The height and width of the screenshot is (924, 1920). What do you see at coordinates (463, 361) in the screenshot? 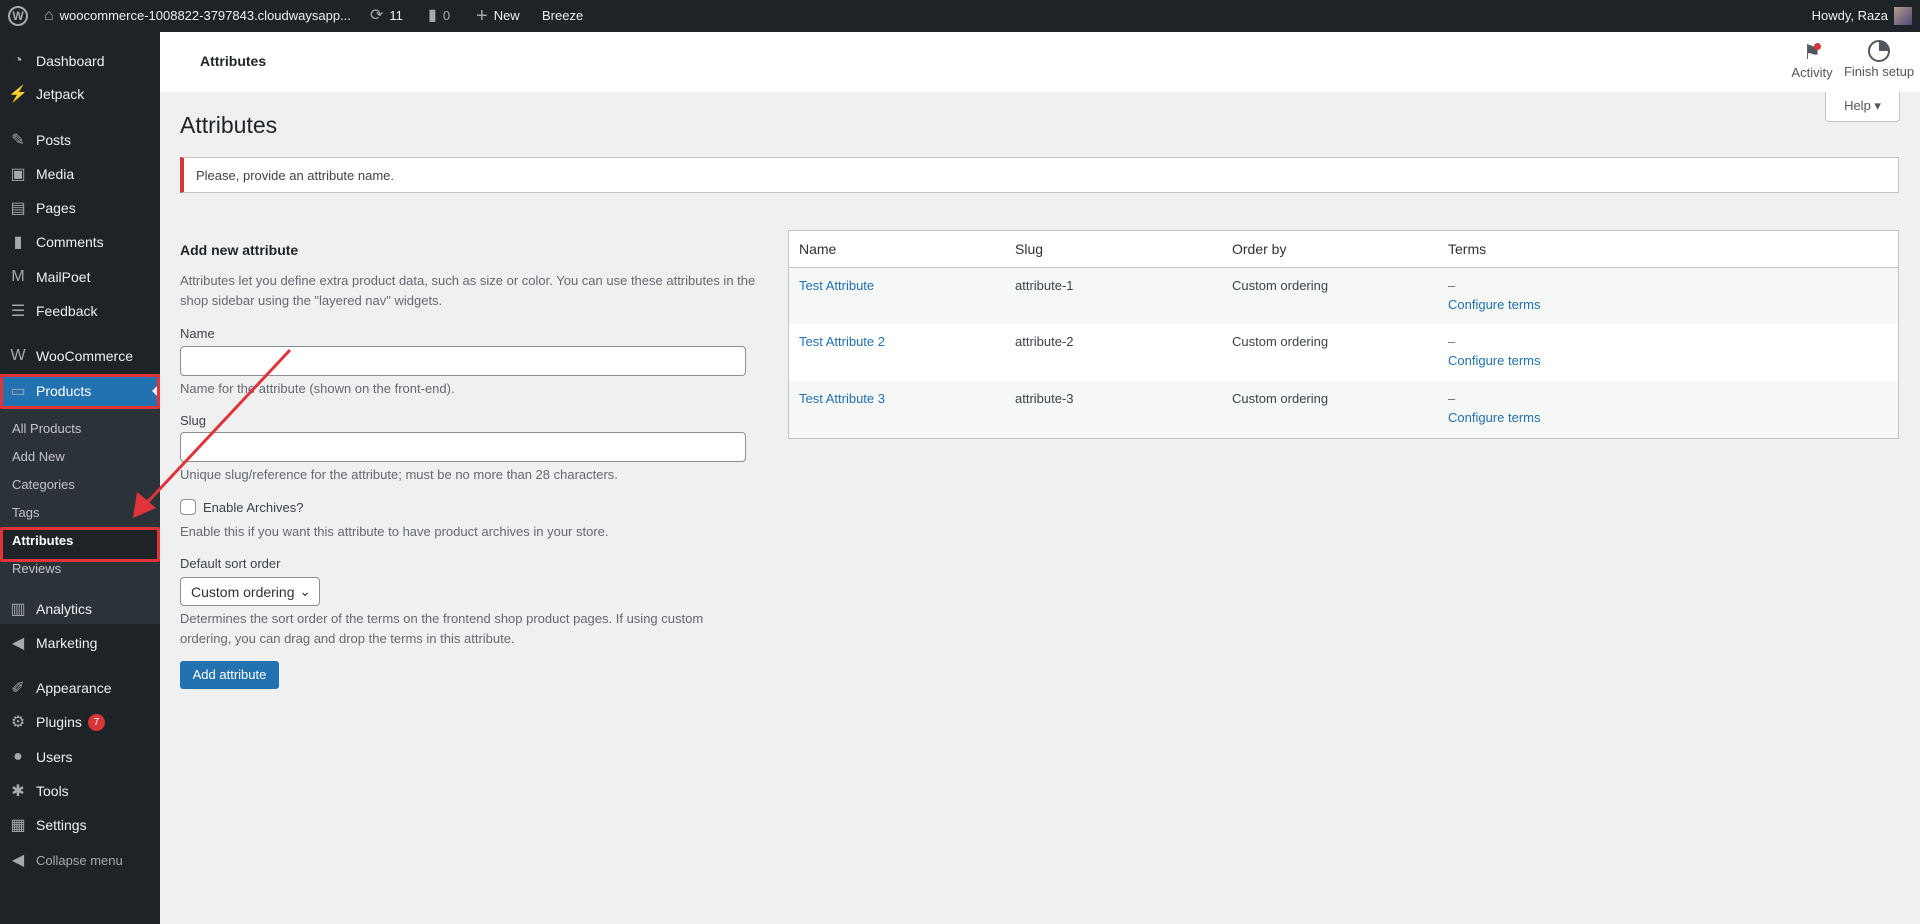
I see `name-input` at bounding box center [463, 361].